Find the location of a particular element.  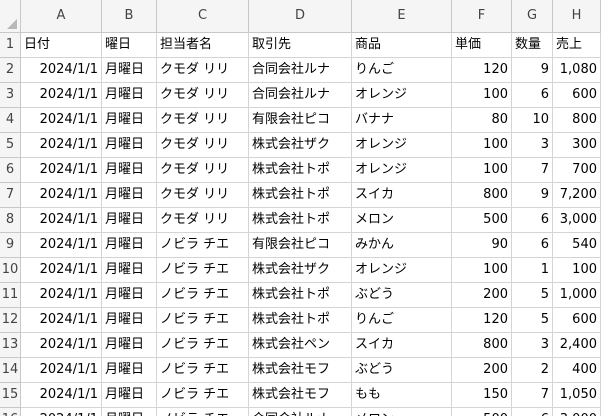

select-all-corner is located at coordinates (10, 16).